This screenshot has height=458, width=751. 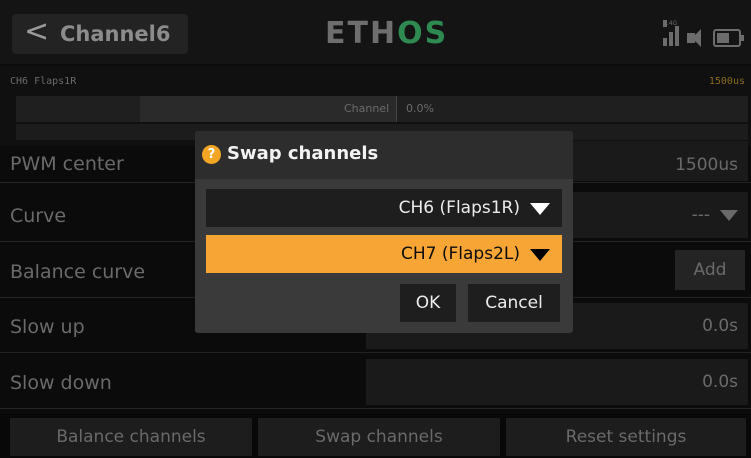 What do you see at coordinates (710, 270) in the screenshot?
I see `add-balance-curve-button: Add` at bounding box center [710, 270].